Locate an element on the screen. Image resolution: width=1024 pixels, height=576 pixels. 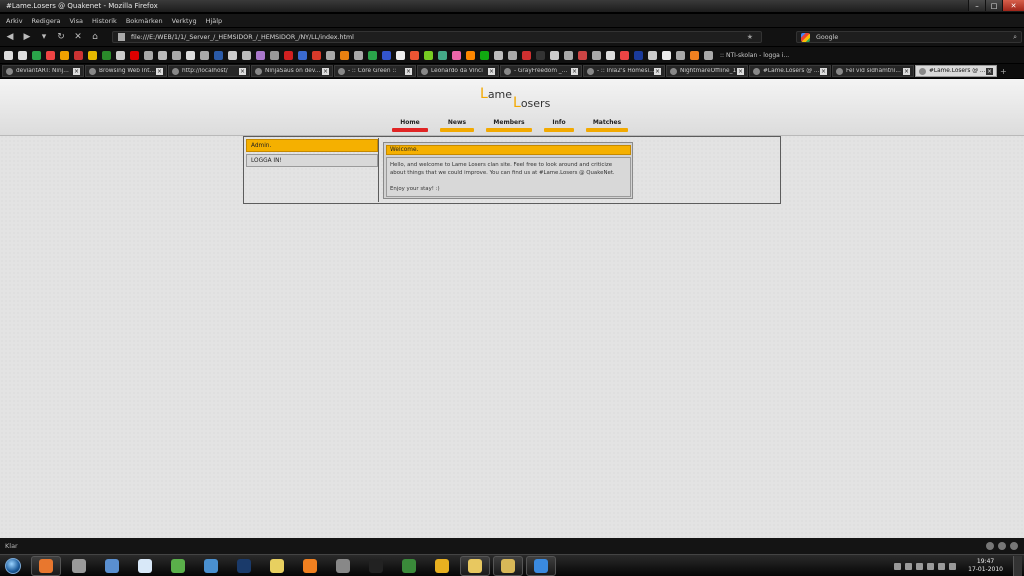
minimize-button: – is located at coordinates (976, 5).